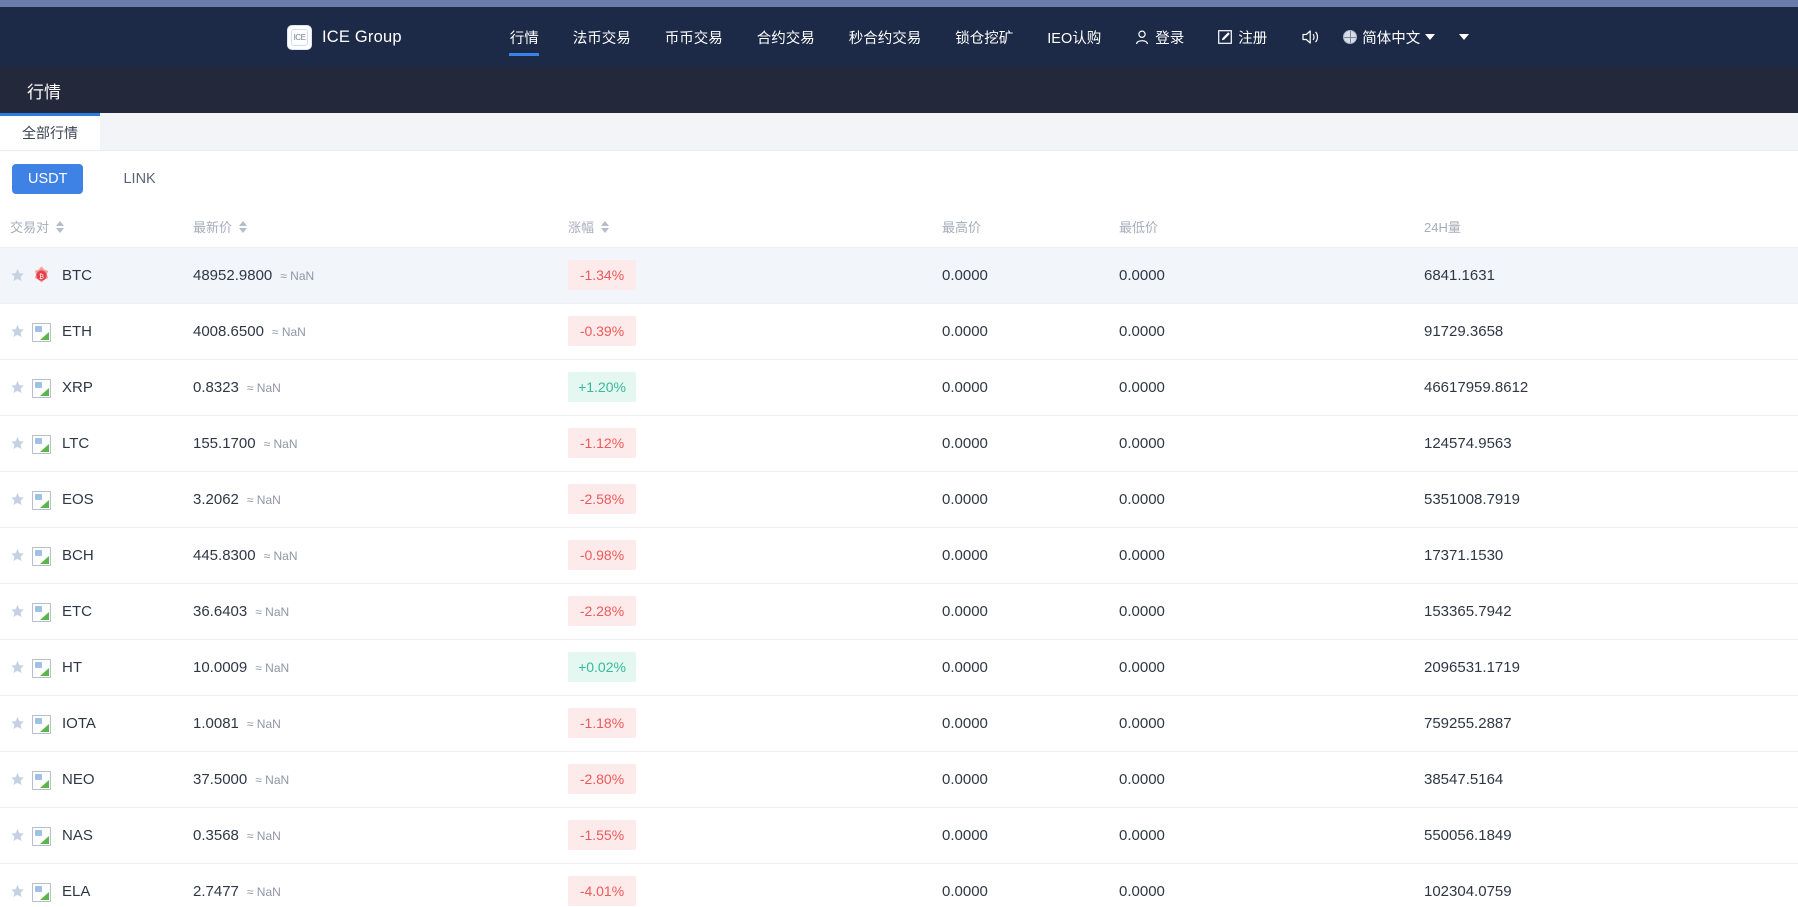 This screenshot has height=907, width=1798. Describe the element at coordinates (1242, 37) in the screenshot. I see `nav-item-register: 注册` at that location.